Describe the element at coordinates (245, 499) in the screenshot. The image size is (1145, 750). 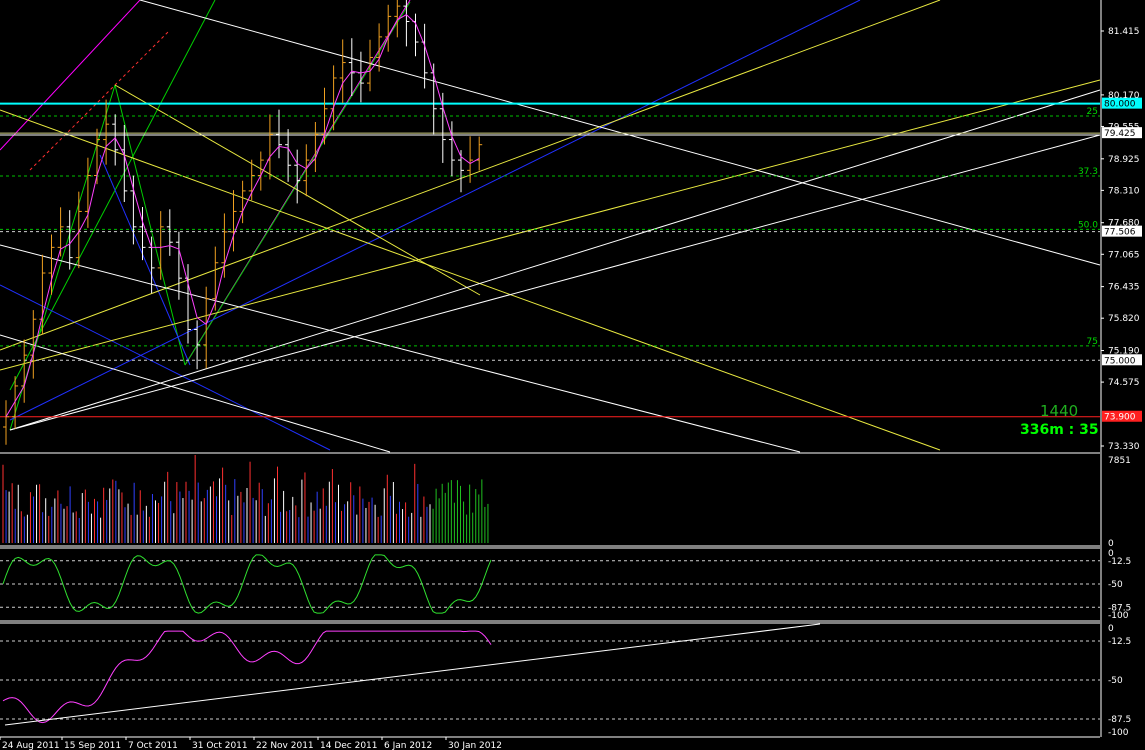
I see `volume-histogram` at that location.